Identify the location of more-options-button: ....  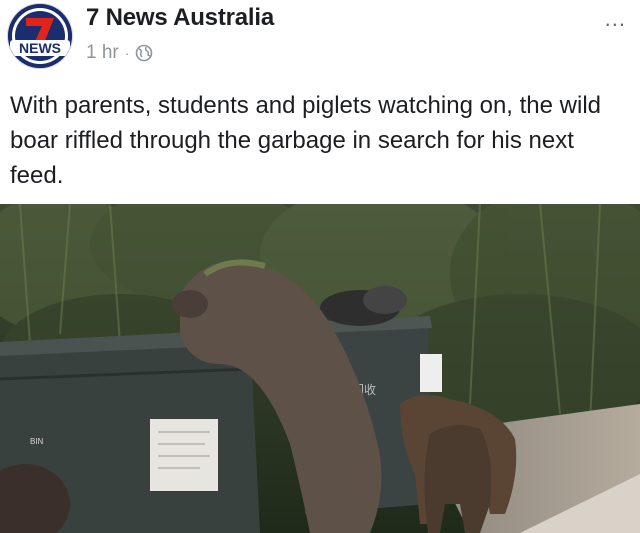
(615, 19).